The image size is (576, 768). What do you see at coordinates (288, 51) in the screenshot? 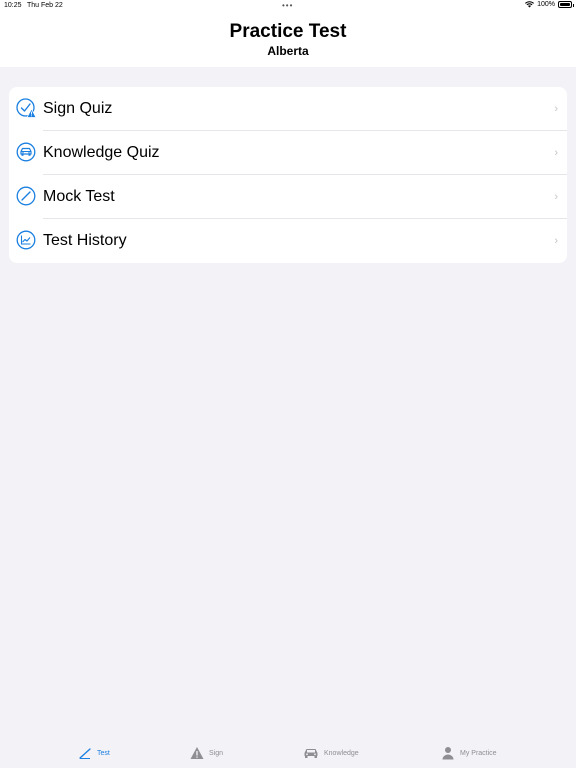
I see `page-subtitle: Alberta` at bounding box center [288, 51].